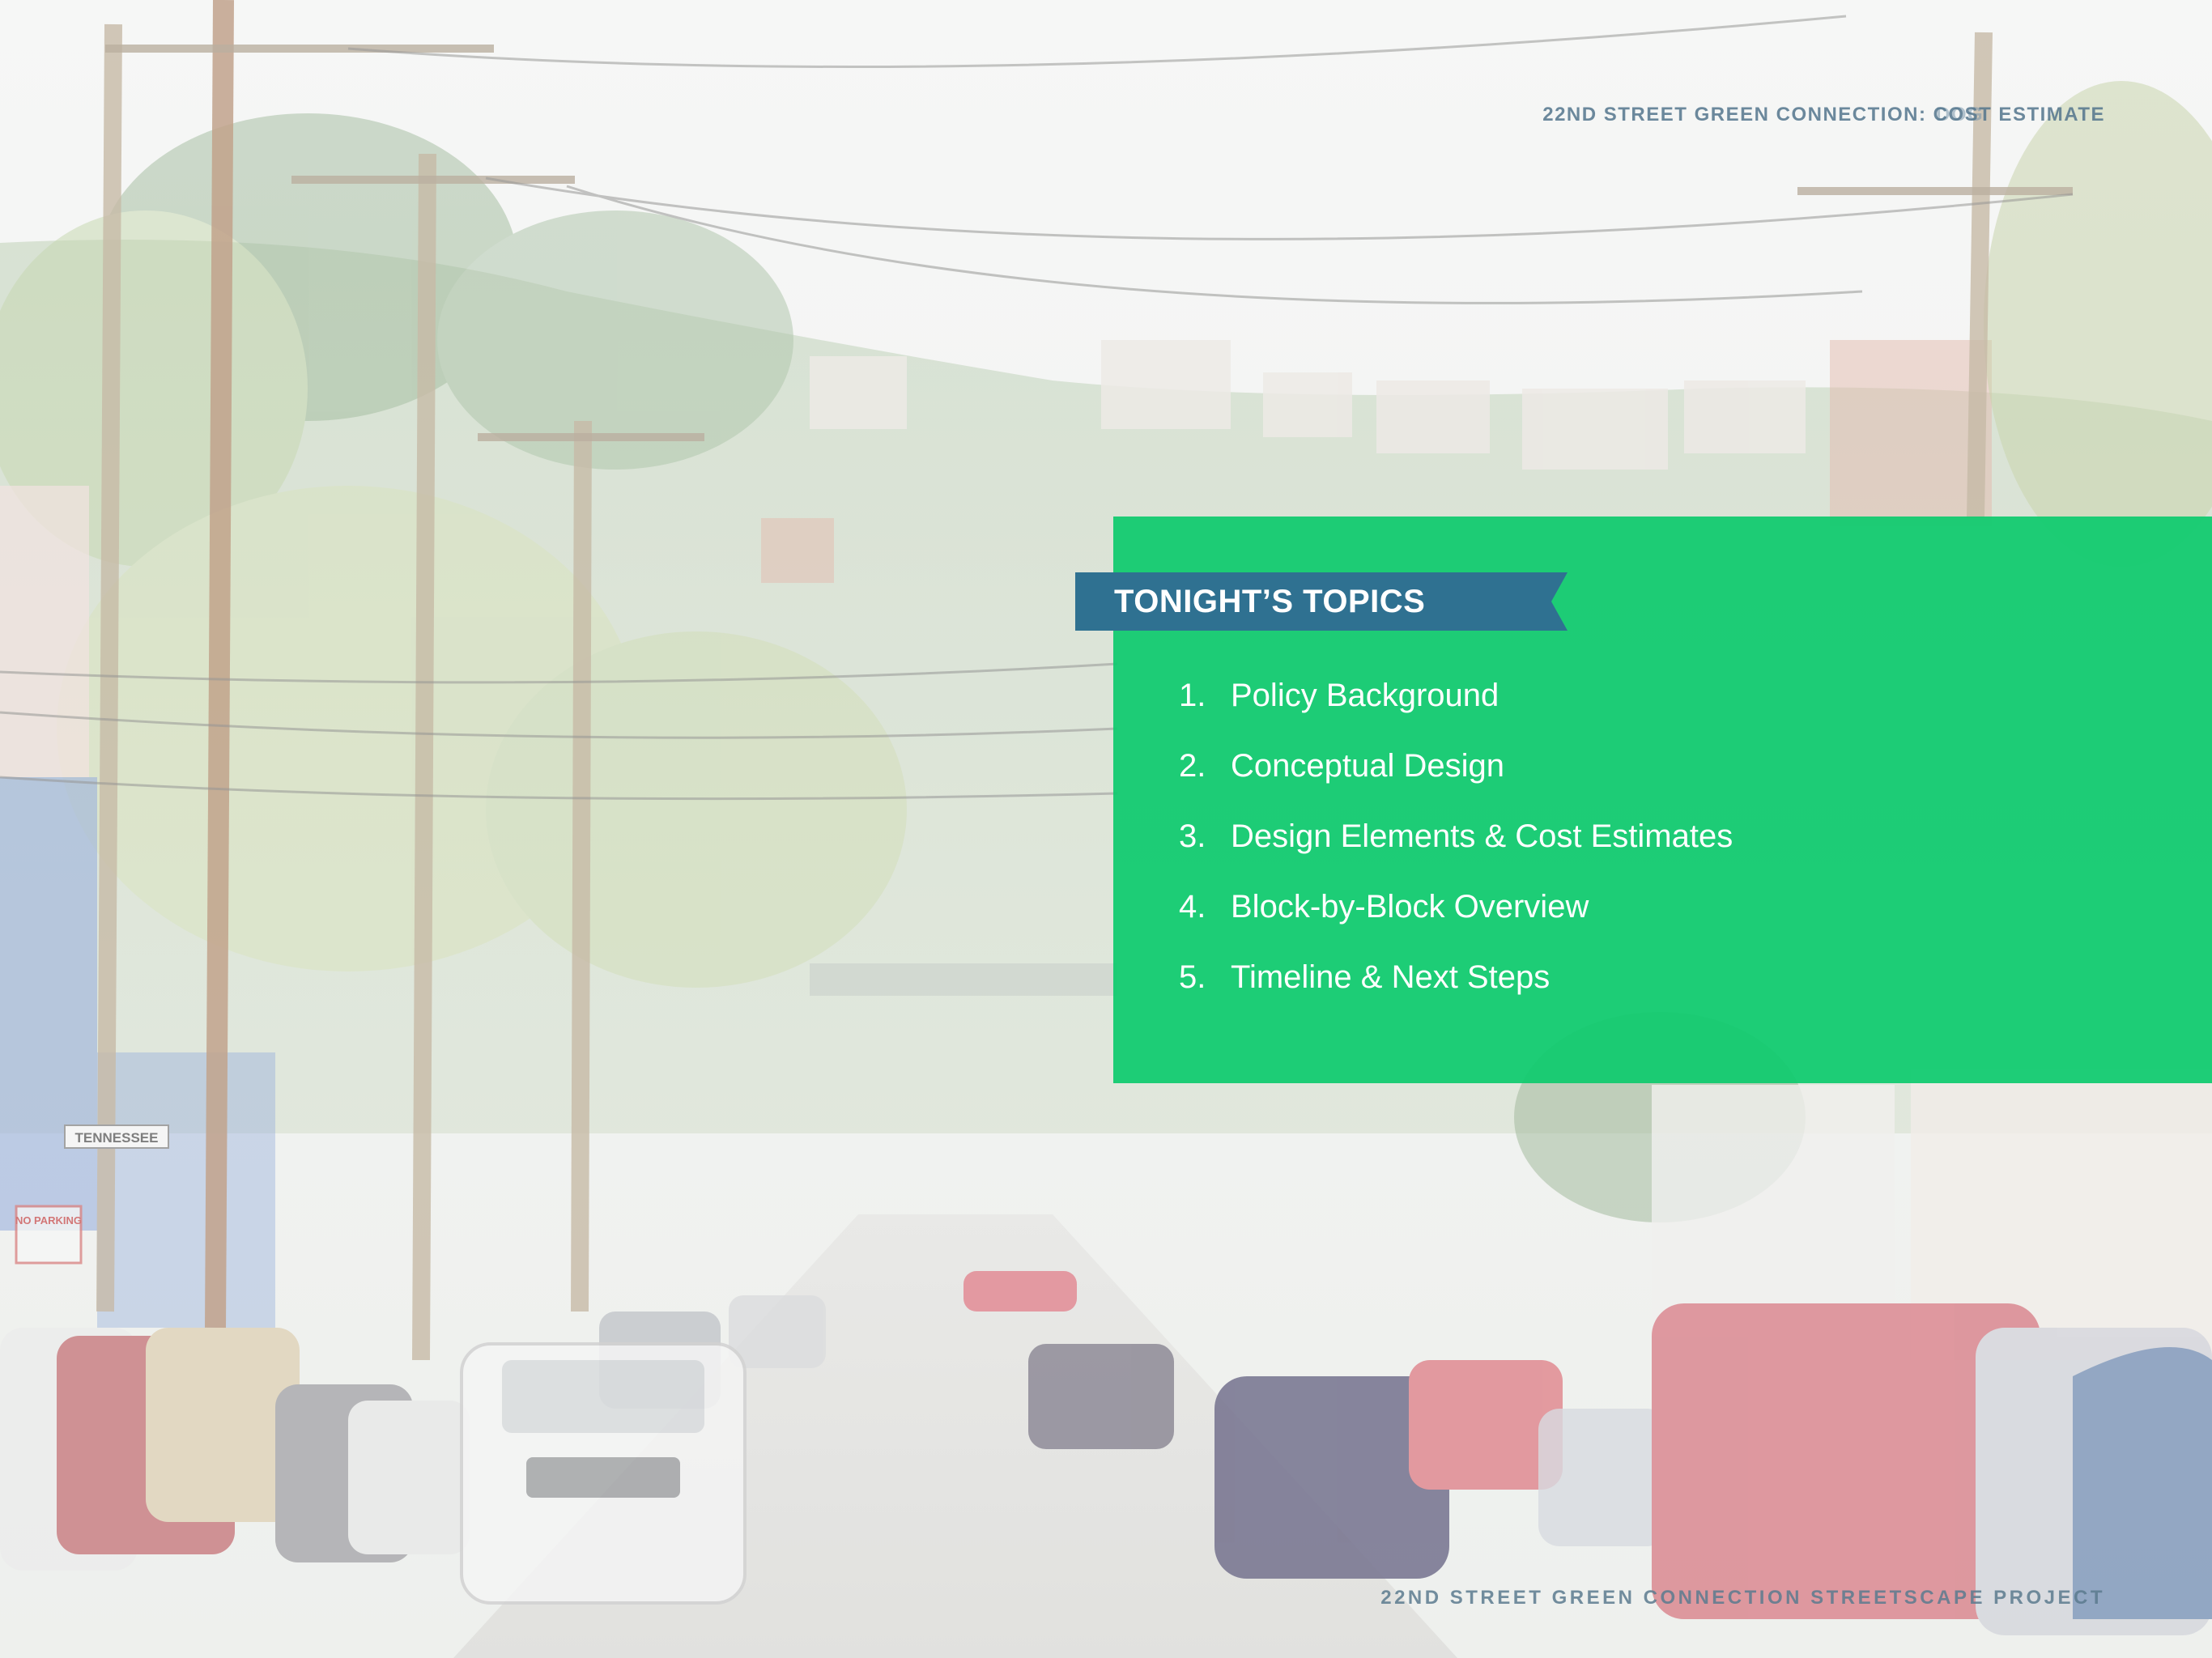  Describe the element at coordinates (1410, 907) in the screenshot. I see `topic-label: Block-by-Block Overview` at that location.